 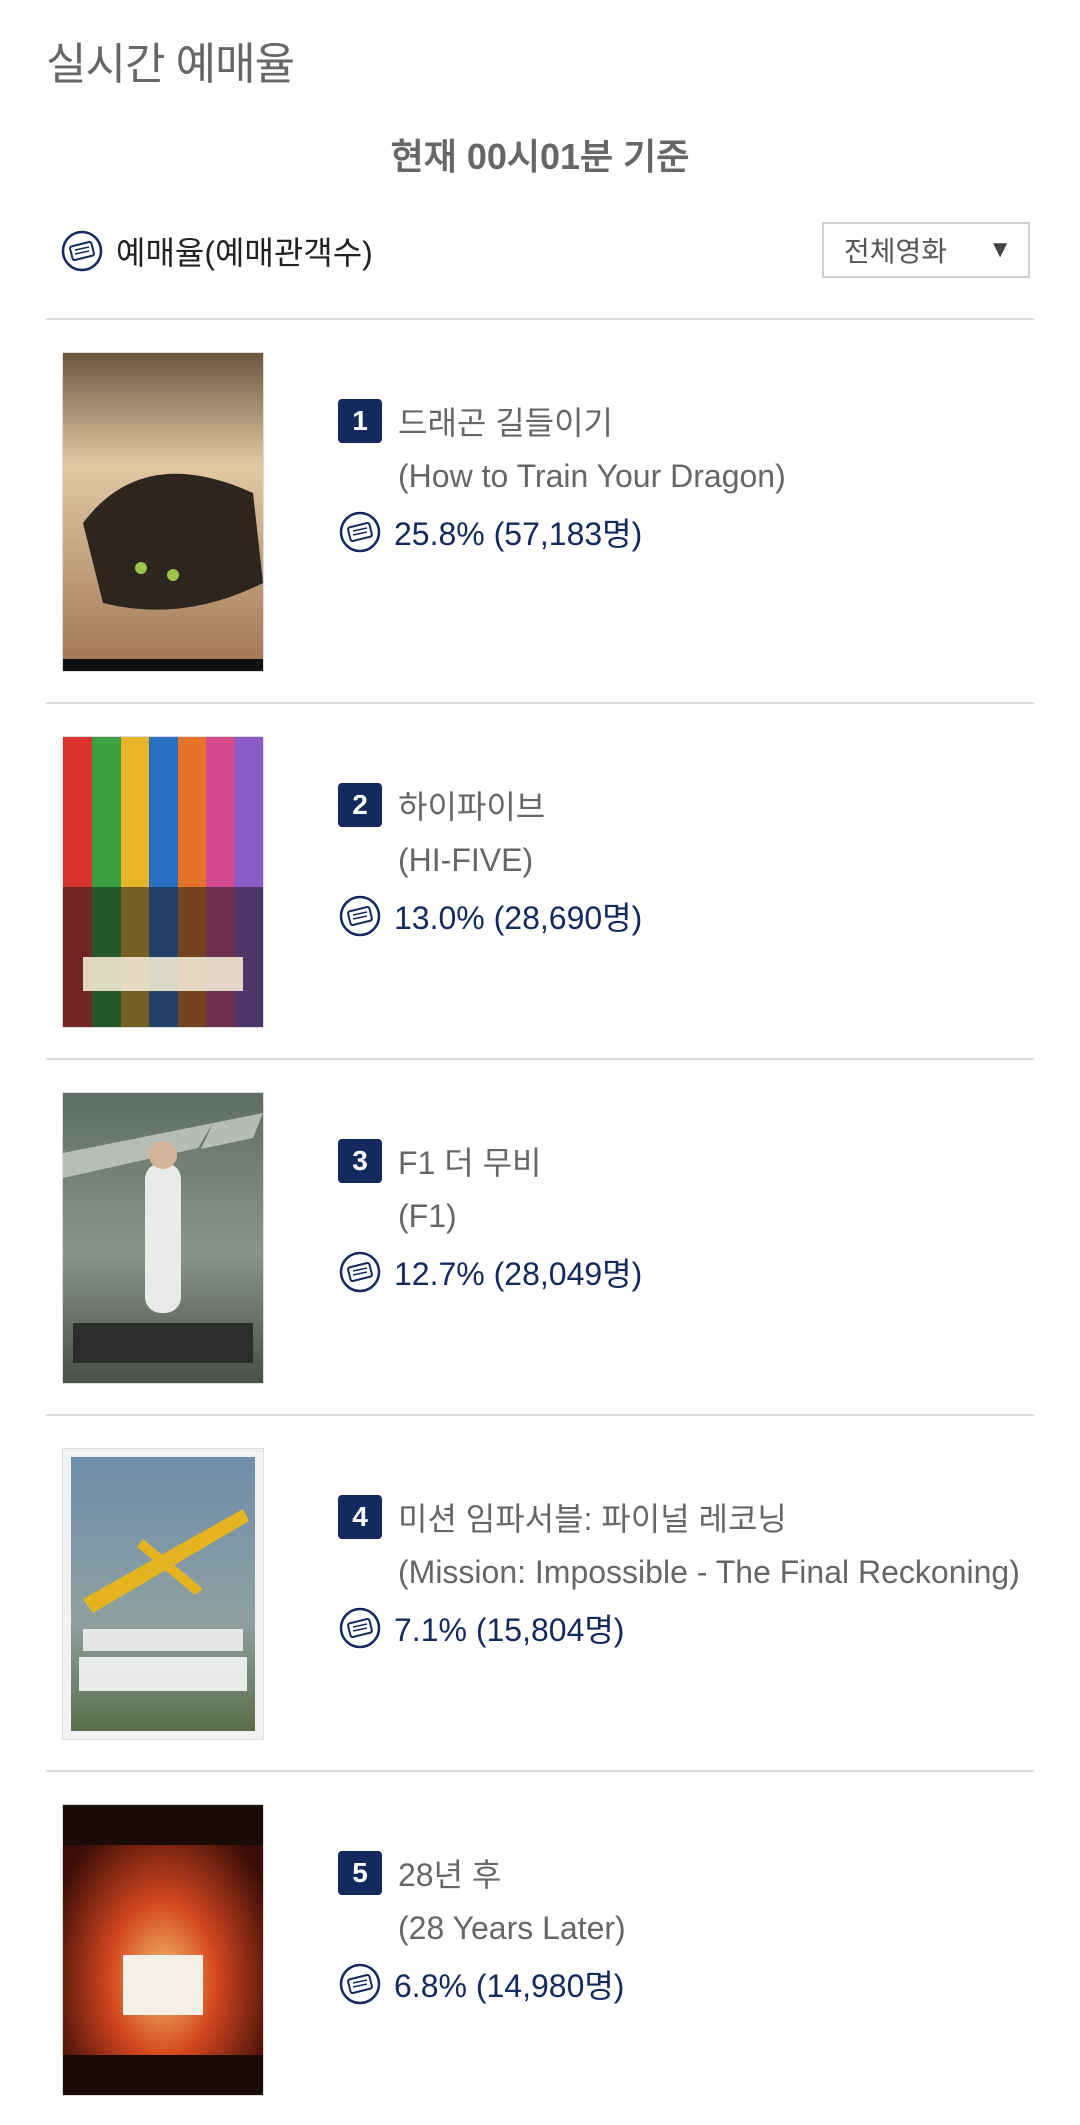 What do you see at coordinates (360, 1873) in the screenshot?
I see `rank-badge: 5` at bounding box center [360, 1873].